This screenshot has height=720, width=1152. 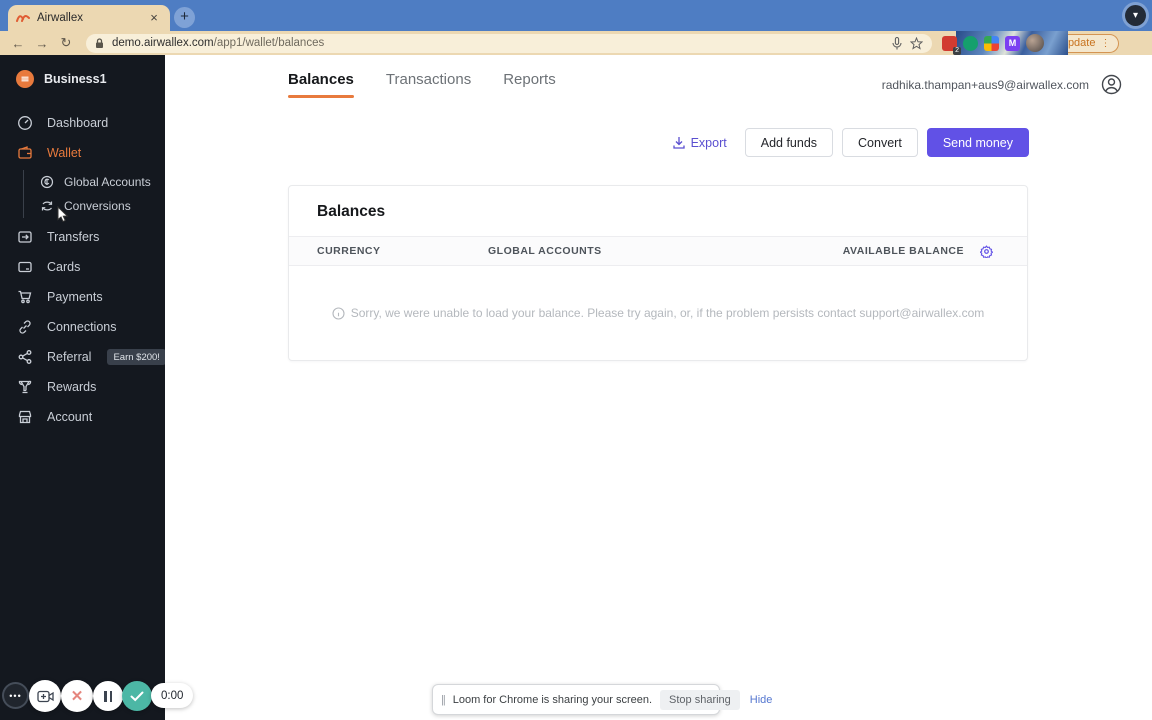 What do you see at coordinates (172, 695) in the screenshot?
I see `recorder-timer: 0:00` at bounding box center [172, 695].